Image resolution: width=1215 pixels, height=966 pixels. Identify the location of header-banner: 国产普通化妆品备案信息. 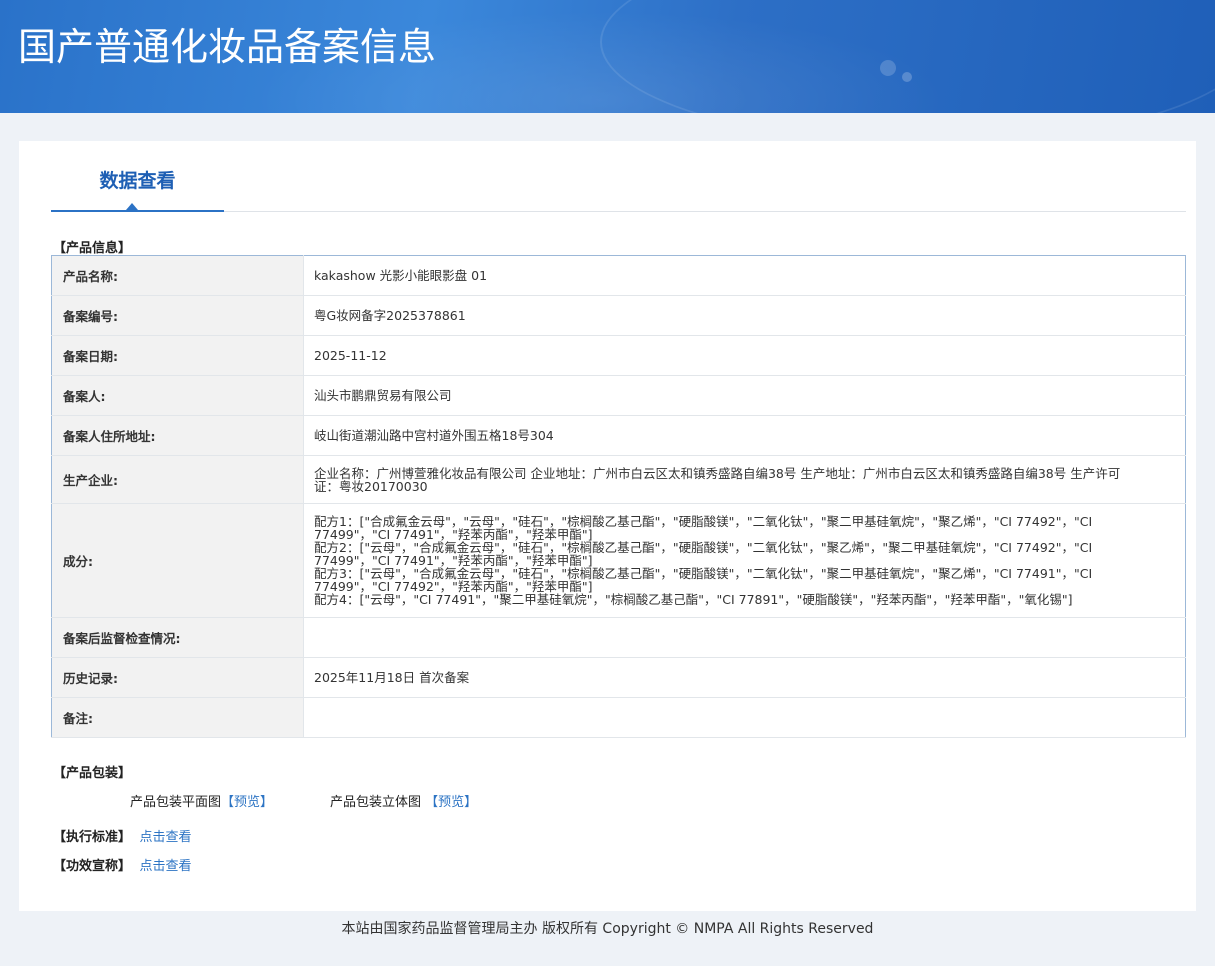
(607, 56).